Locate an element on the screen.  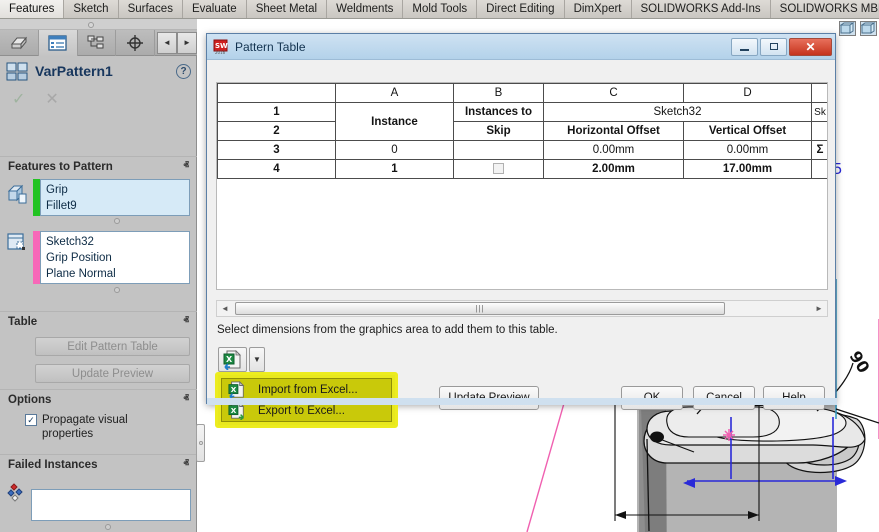
section-header-table: Table ⱏ is located at coordinates (98, 321).